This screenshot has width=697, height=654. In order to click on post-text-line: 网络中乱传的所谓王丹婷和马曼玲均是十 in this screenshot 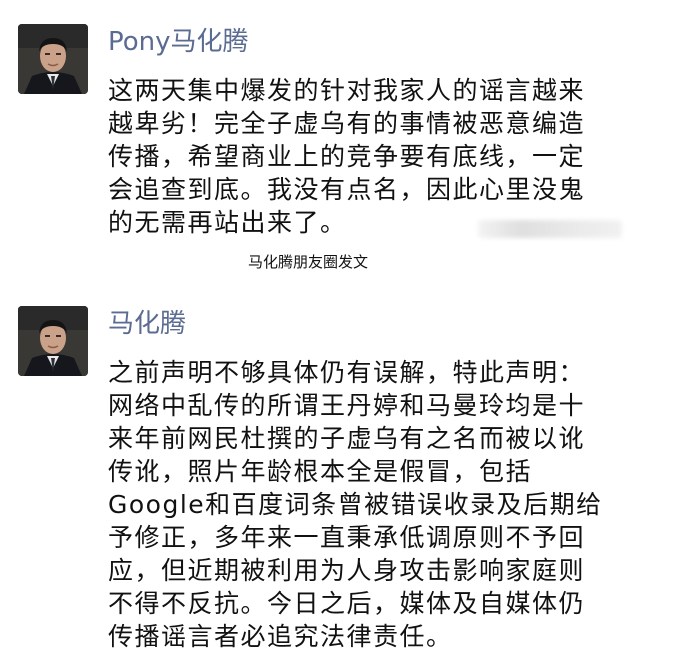, I will do `click(347, 405)`.